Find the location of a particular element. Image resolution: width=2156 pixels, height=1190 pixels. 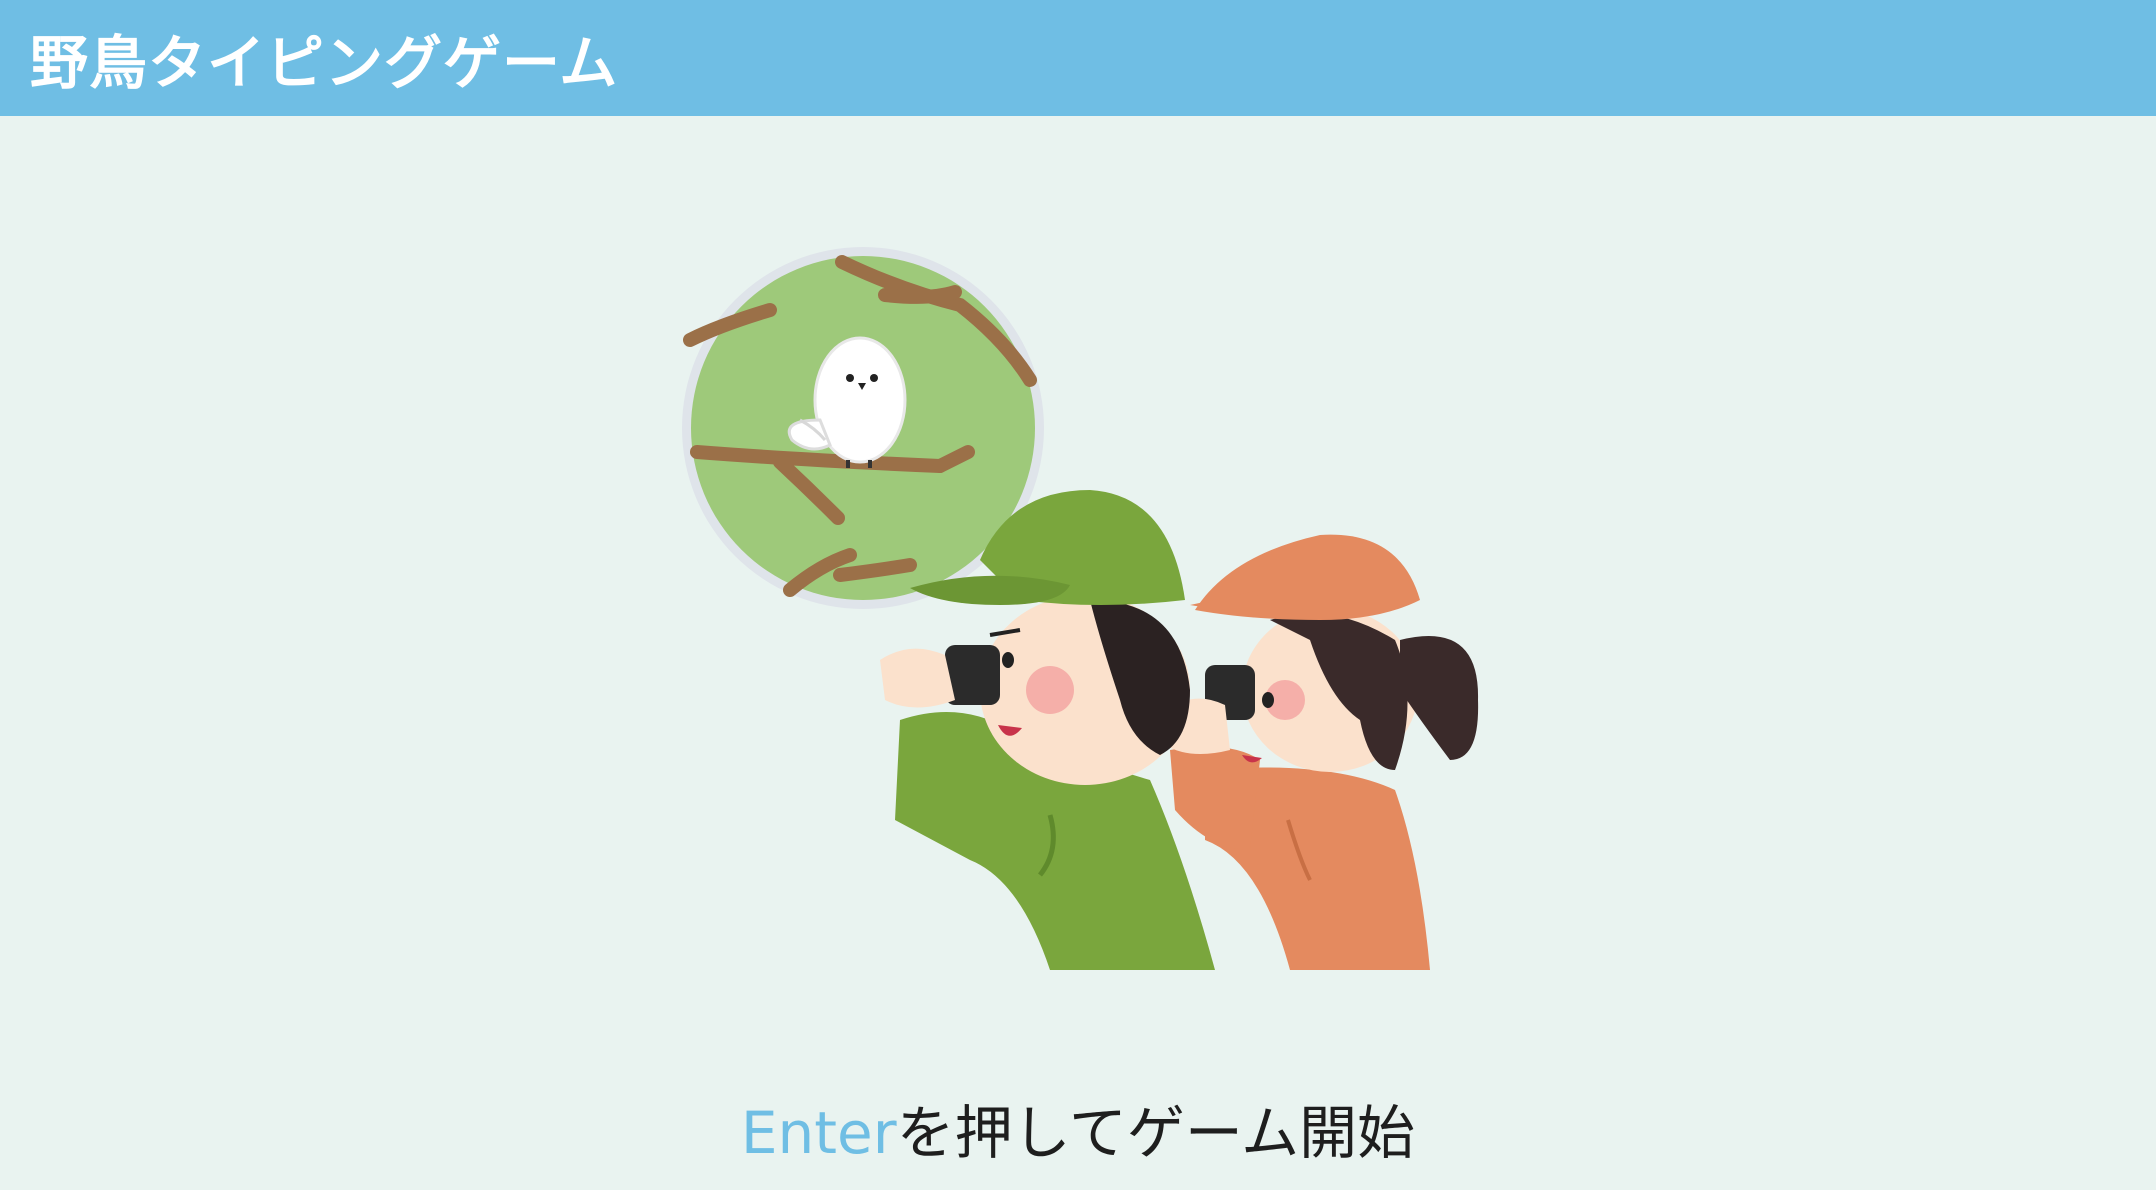

enter-key-label: Enter is located at coordinates (818, 1133).